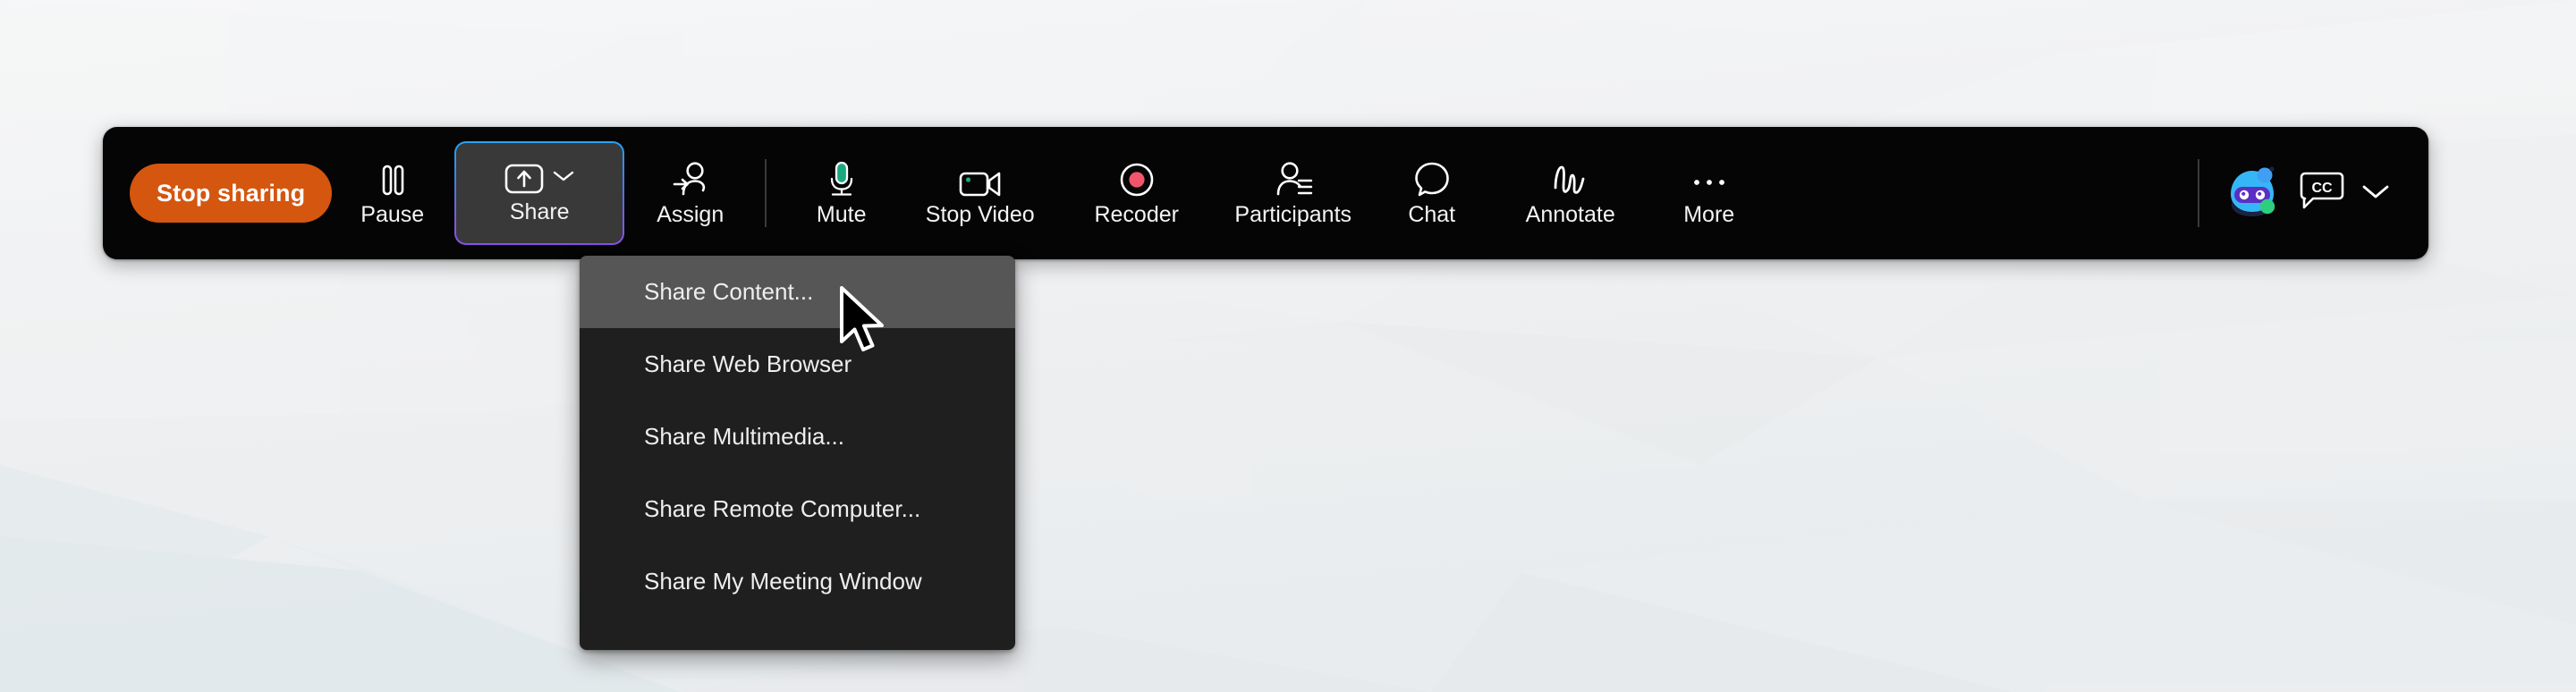  I want to click on toolbar-divider-left, so click(766, 193).